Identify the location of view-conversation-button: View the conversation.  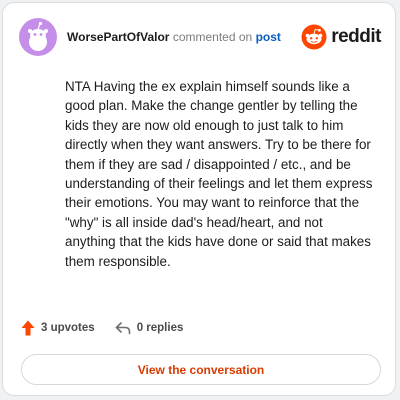
(201, 369).